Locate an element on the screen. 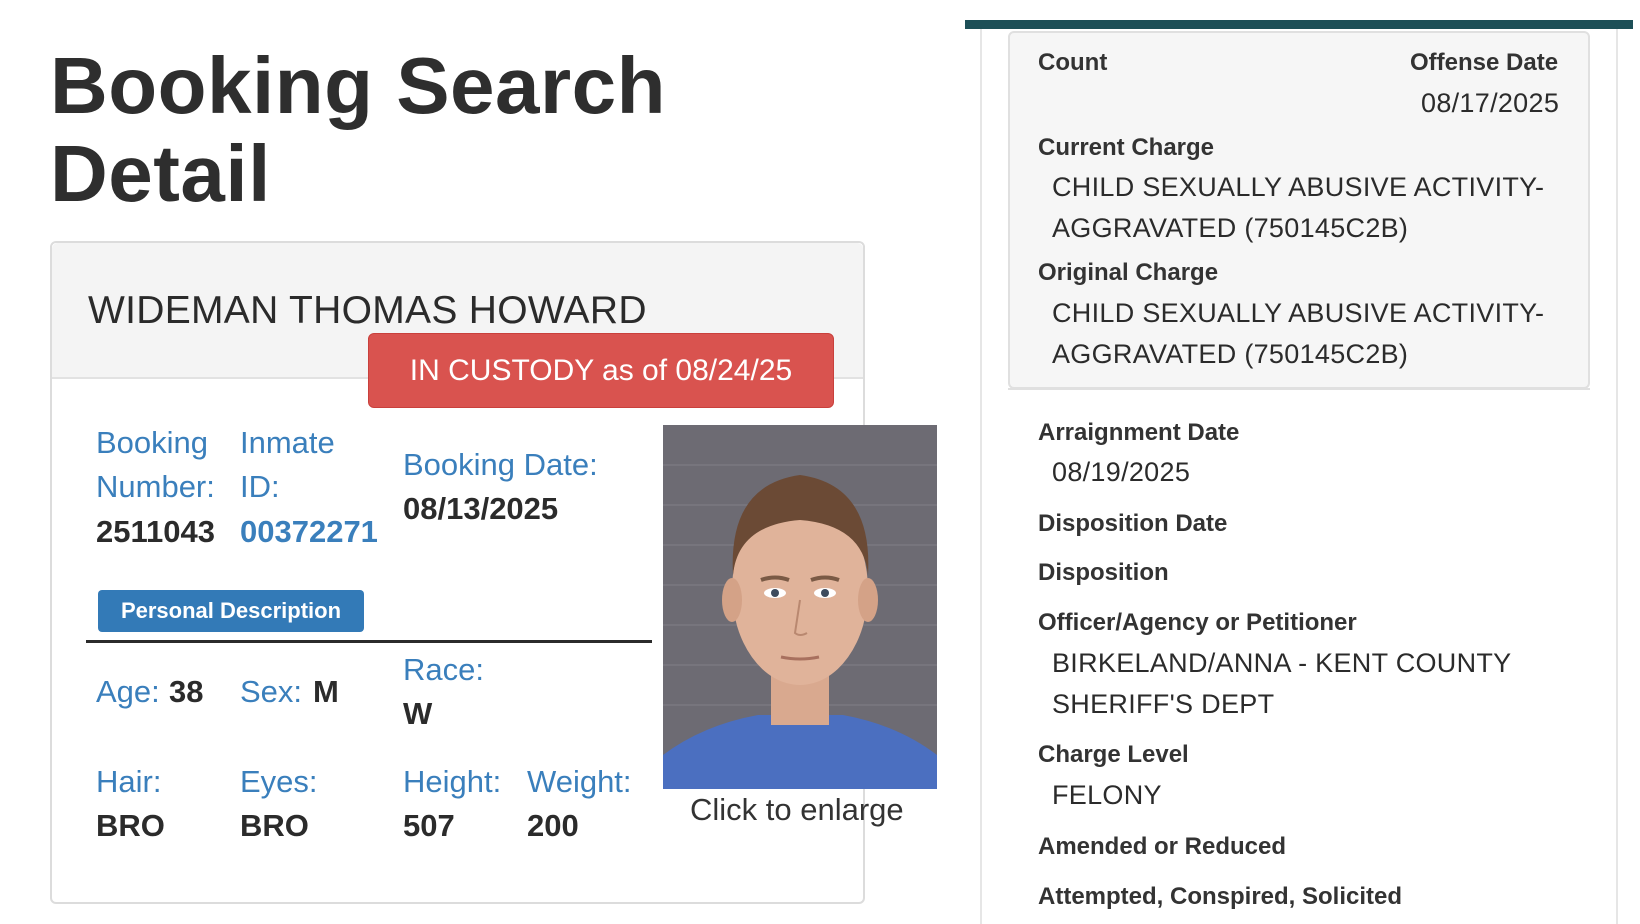  page-title-line-1: Booking Search is located at coordinates (358, 85).